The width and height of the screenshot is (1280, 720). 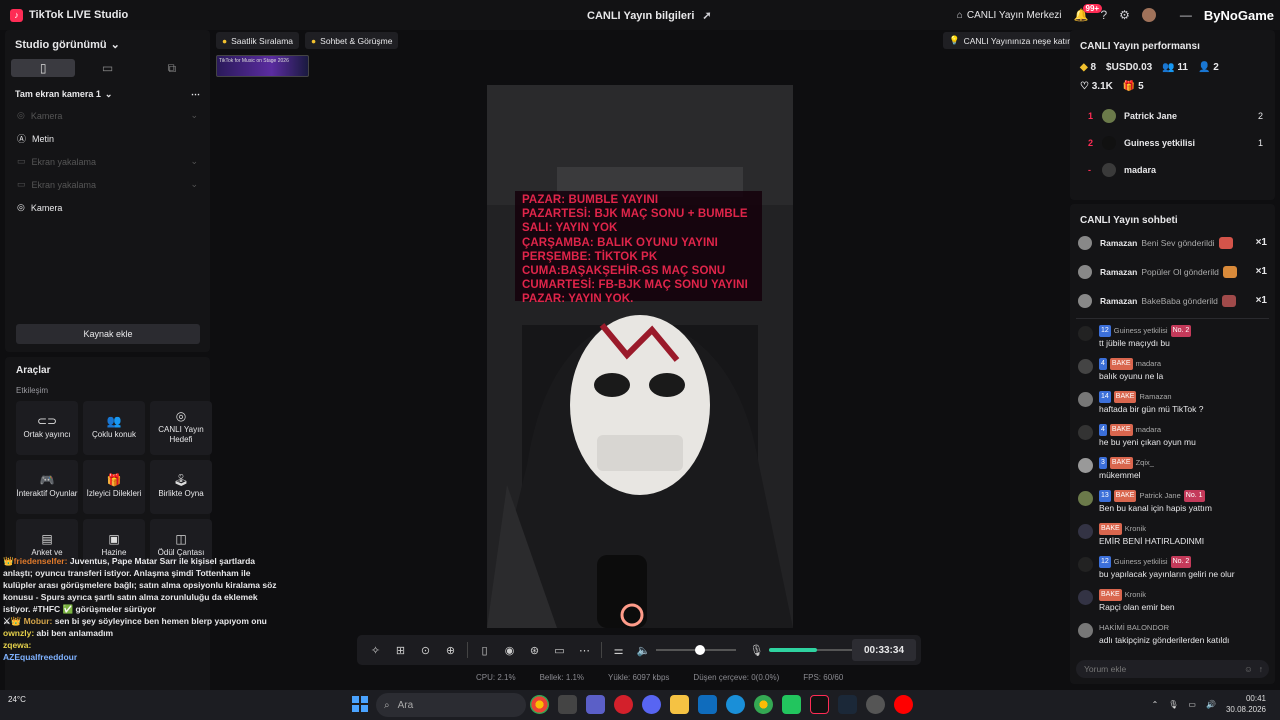 I want to click on add-source-button: Kaynak ekle, so click(x=108, y=334).